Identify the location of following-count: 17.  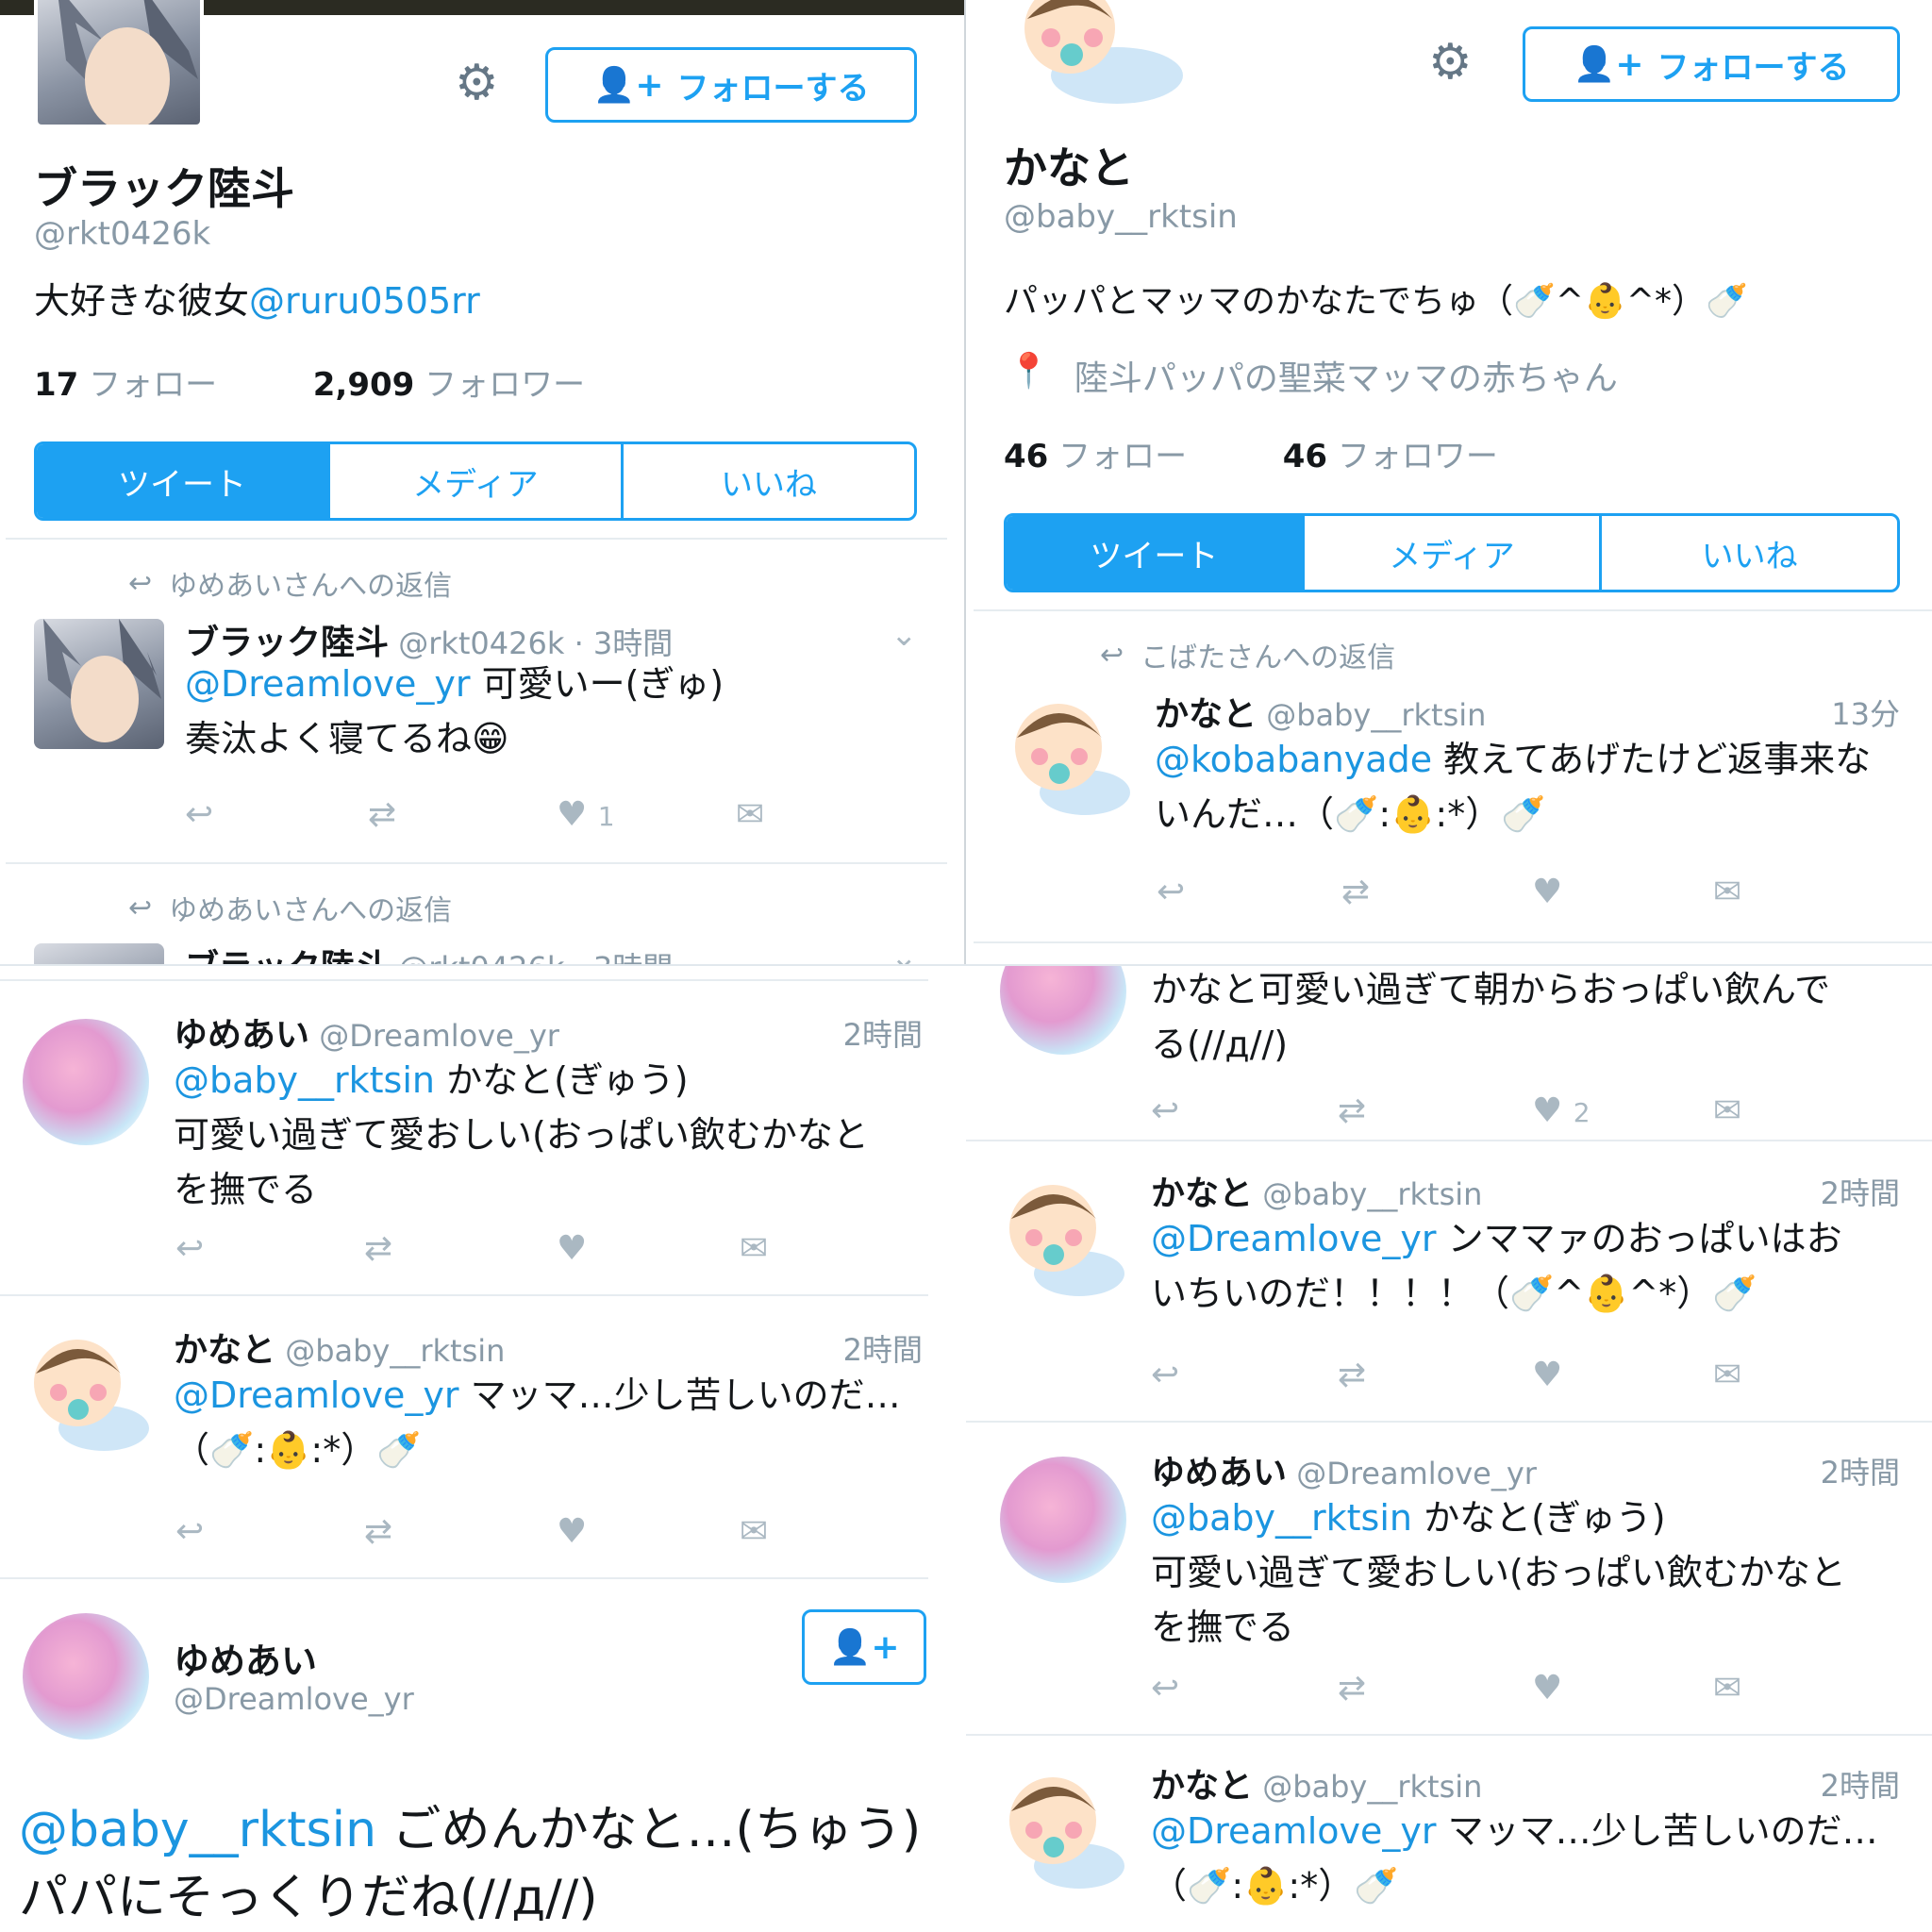
(56, 385).